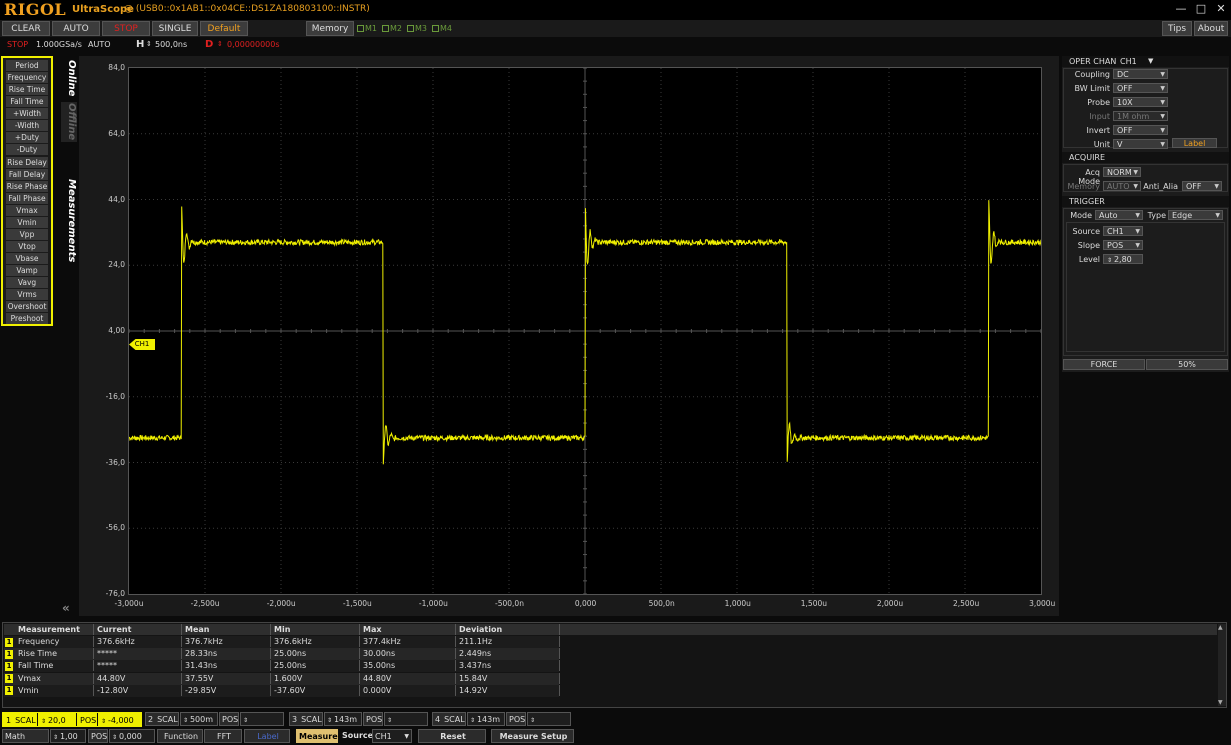 The image size is (1231, 745). I want to click on m1-checkbox: M1, so click(367, 28).